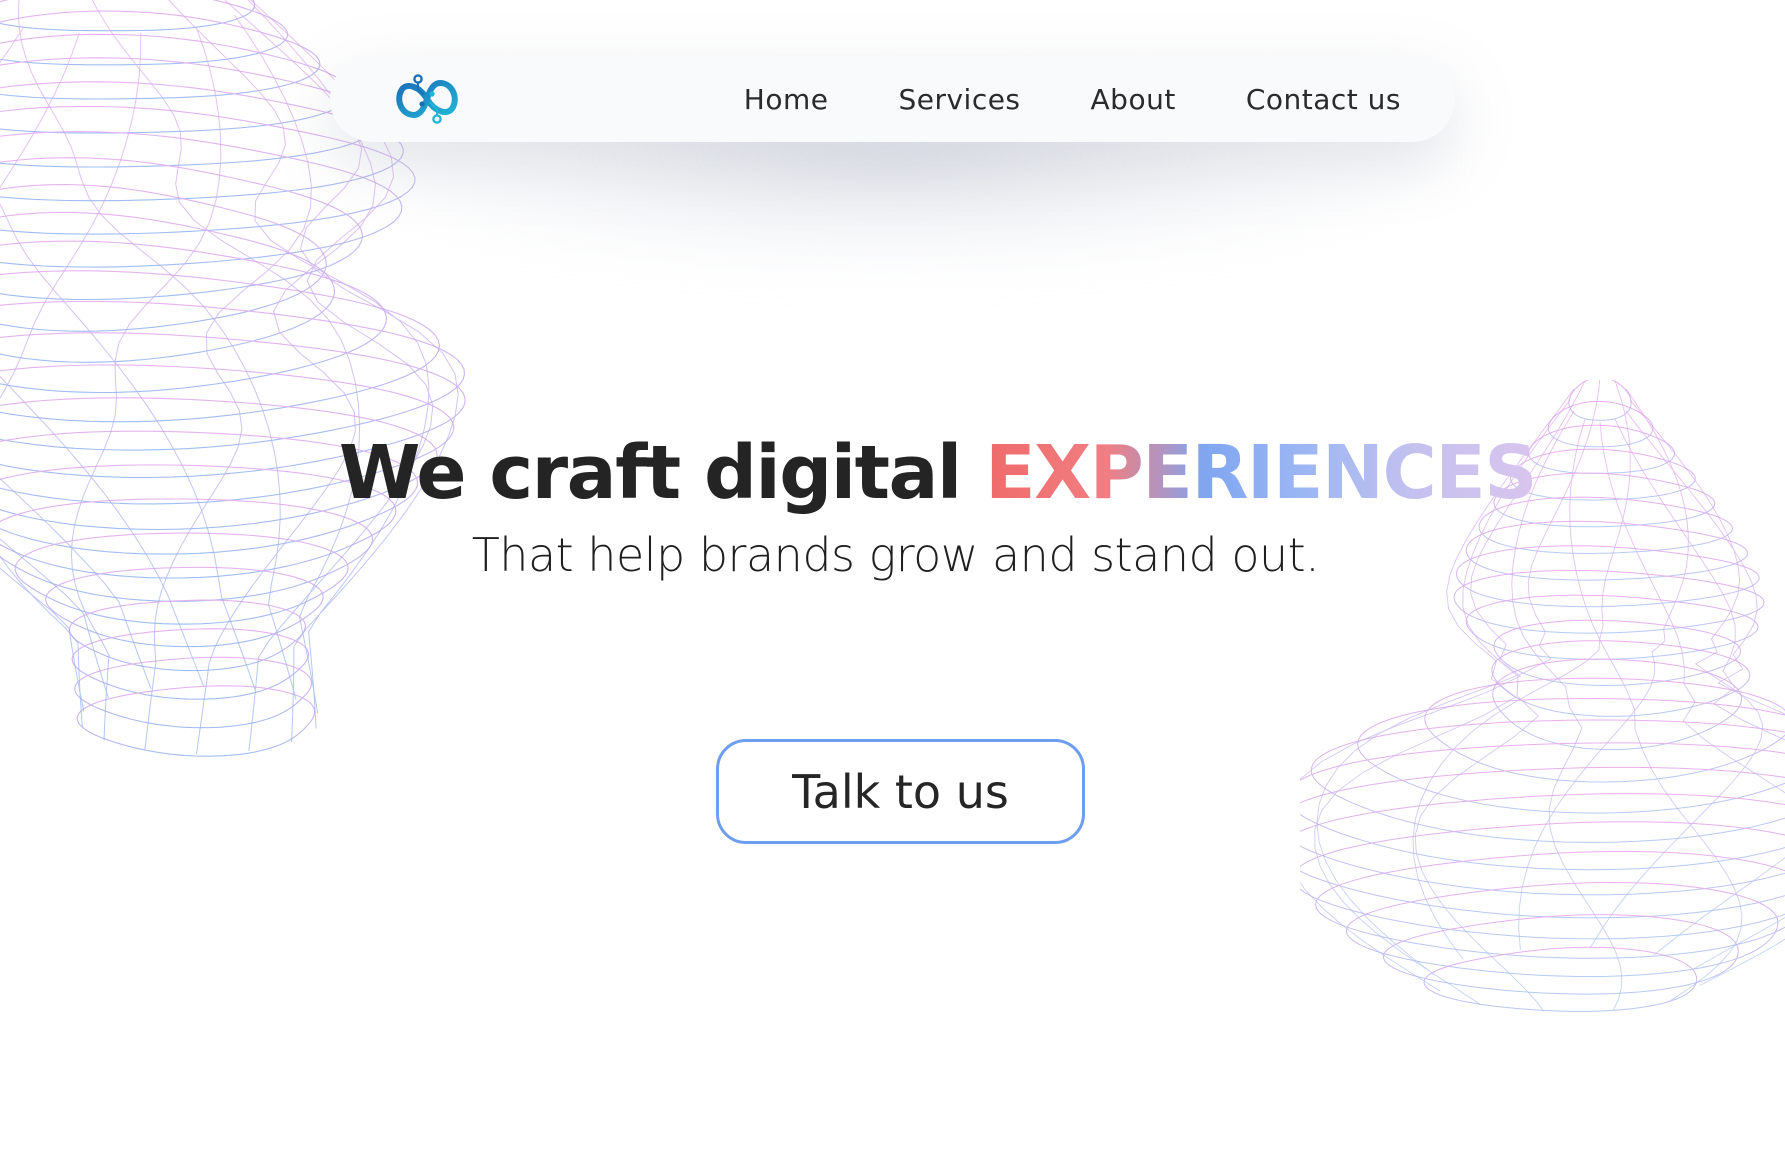  I want to click on infinity-circuit-logo-icon, so click(427, 99).